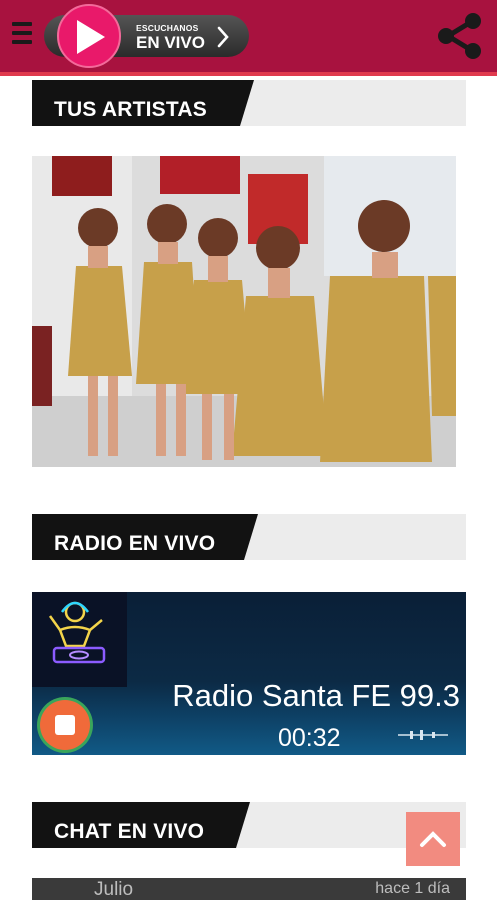 This screenshot has height=901, width=497. What do you see at coordinates (170, 42) in the screenshot?
I see `live-big-label: EN VIVO` at bounding box center [170, 42].